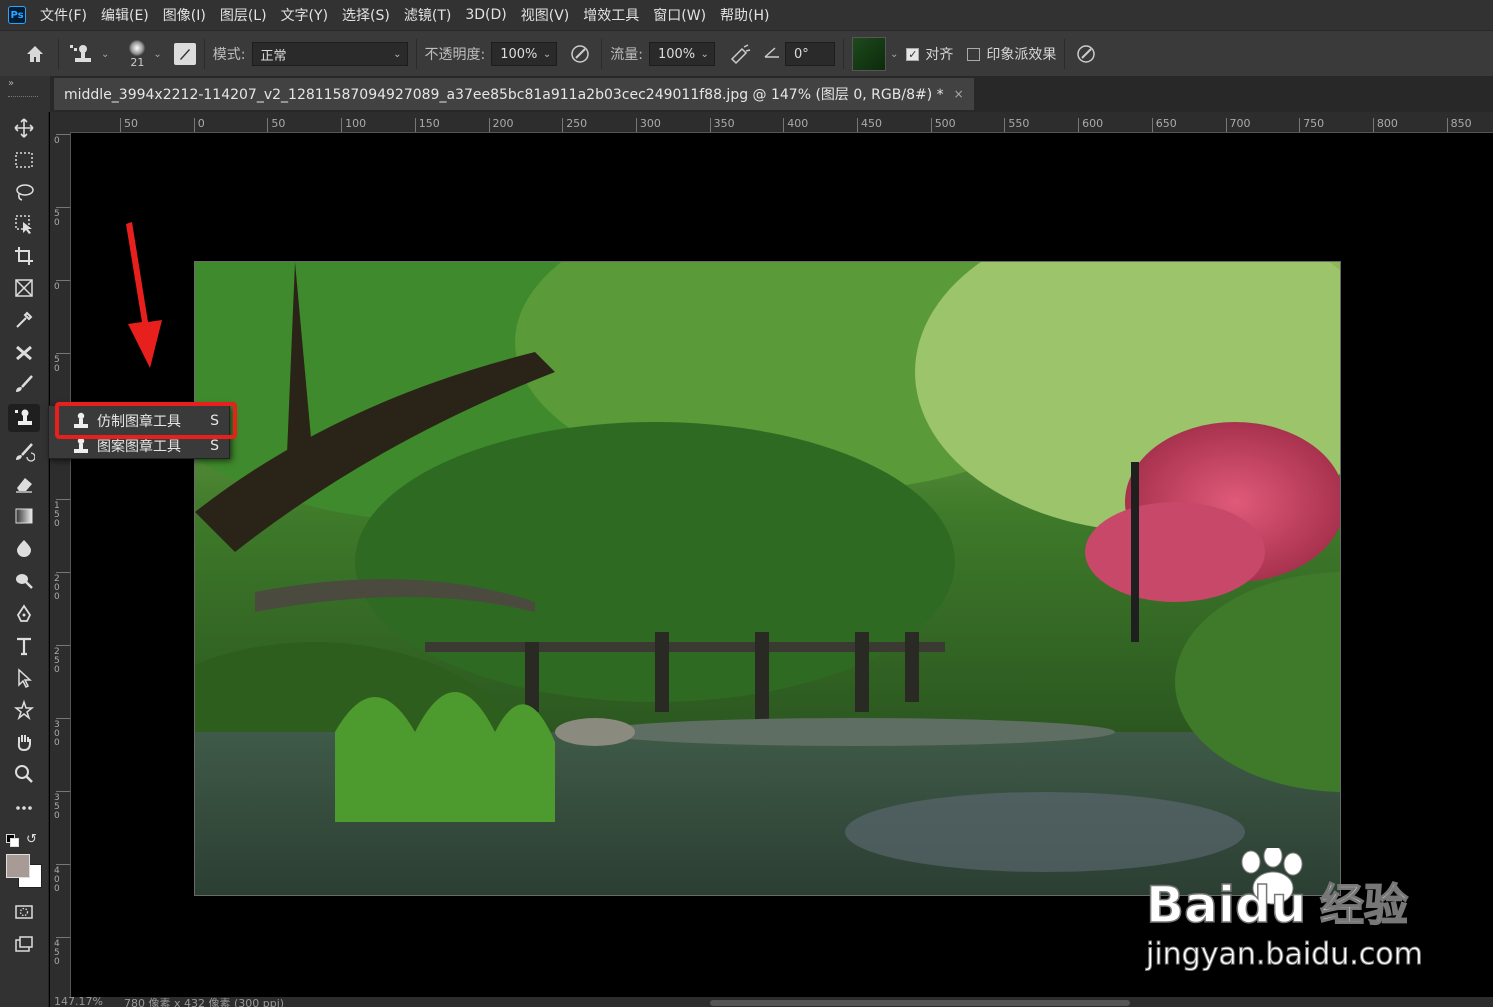 The width and height of the screenshot is (1493, 1007). Describe the element at coordinates (80, 53) in the screenshot. I see `clone-stamp-icon` at that location.